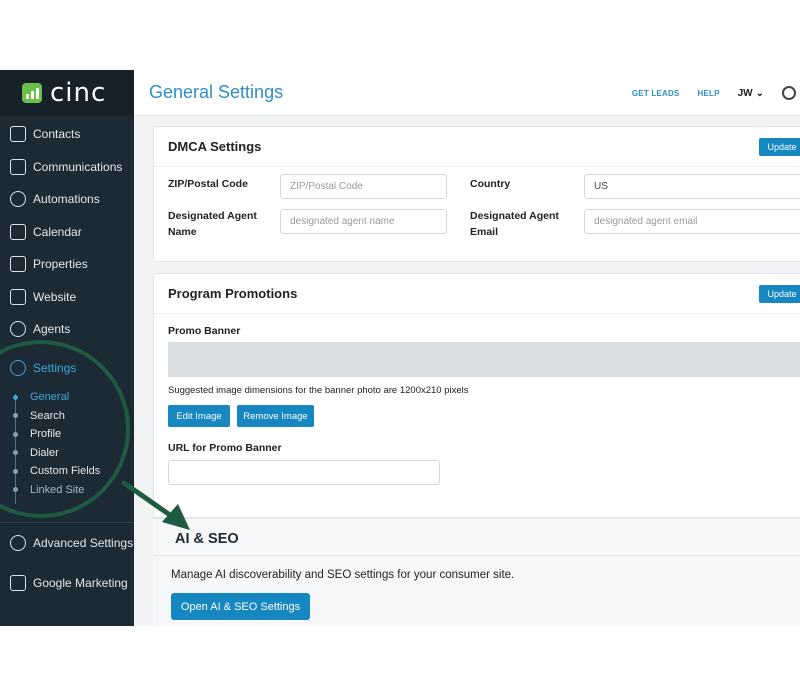  I want to click on ai-seo-title: AI & SEO, so click(207, 539).